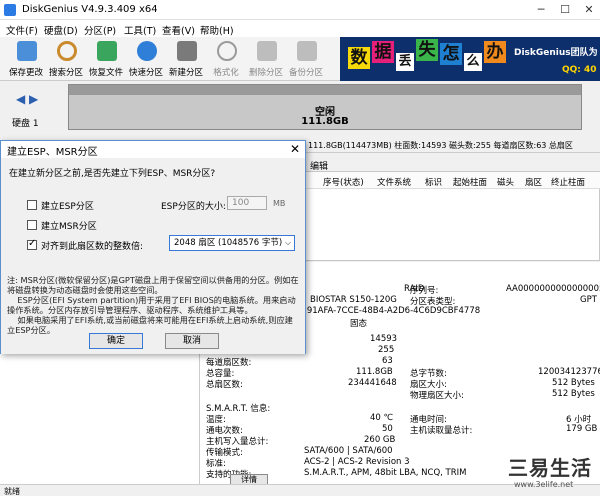  What do you see at coordinates (325, 121) in the screenshot?
I see `partition-size: 111.8GB` at bounding box center [325, 121].